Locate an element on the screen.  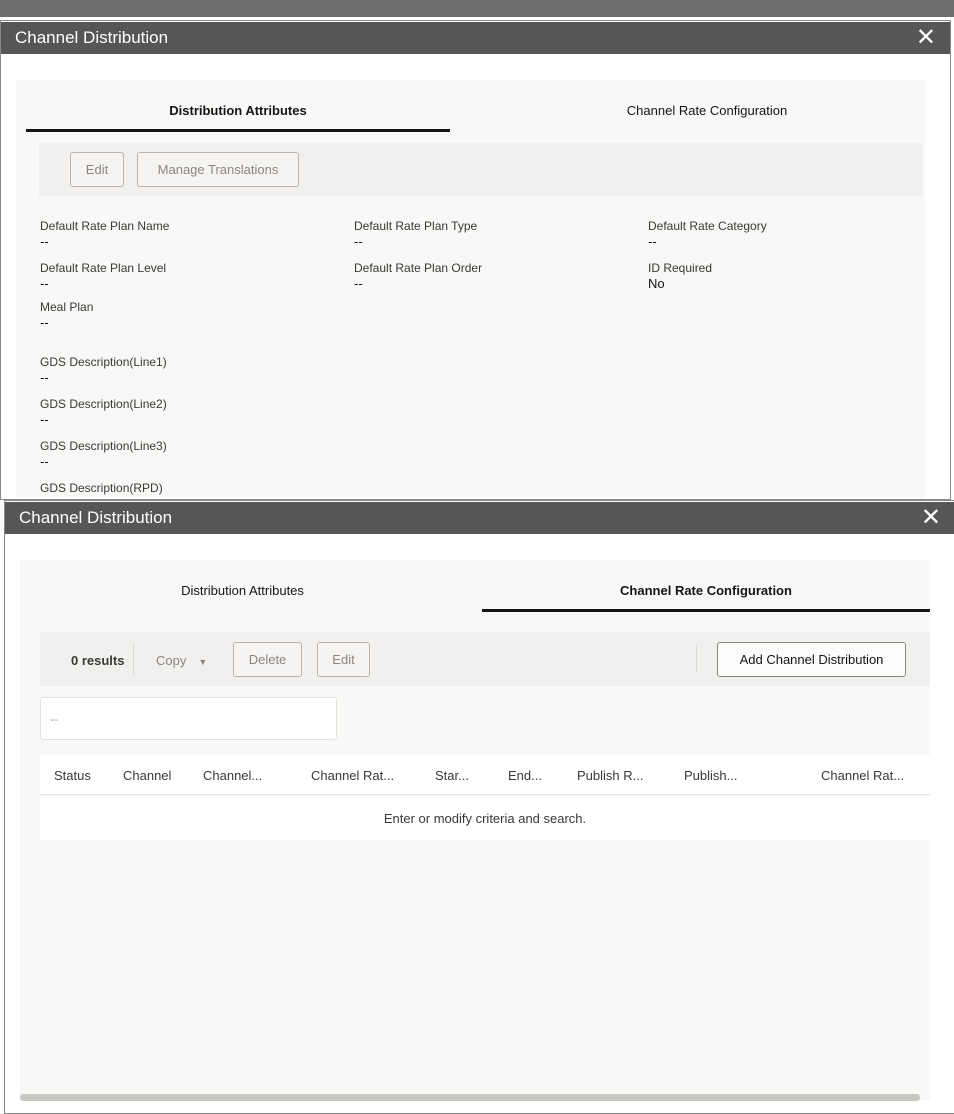
empty-table-row: Enter or modify criteria and search. is located at coordinates (485, 818).